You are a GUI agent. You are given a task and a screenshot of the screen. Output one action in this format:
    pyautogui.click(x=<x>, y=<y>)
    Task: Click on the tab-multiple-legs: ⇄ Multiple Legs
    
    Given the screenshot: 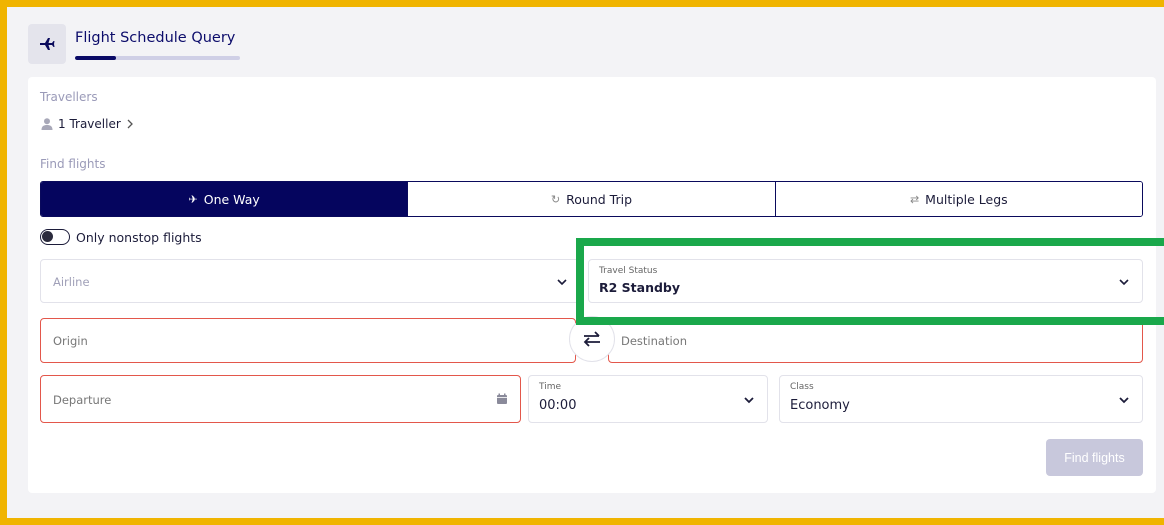 What is the action you would take?
    pyautogui.click(x=958, y=199)
    